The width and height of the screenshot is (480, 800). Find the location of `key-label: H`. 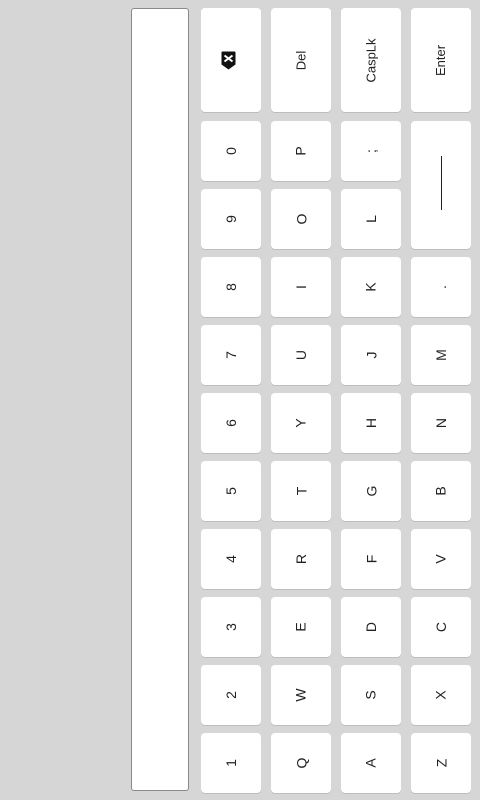

key-label: H is located at coordinates (371, 423).